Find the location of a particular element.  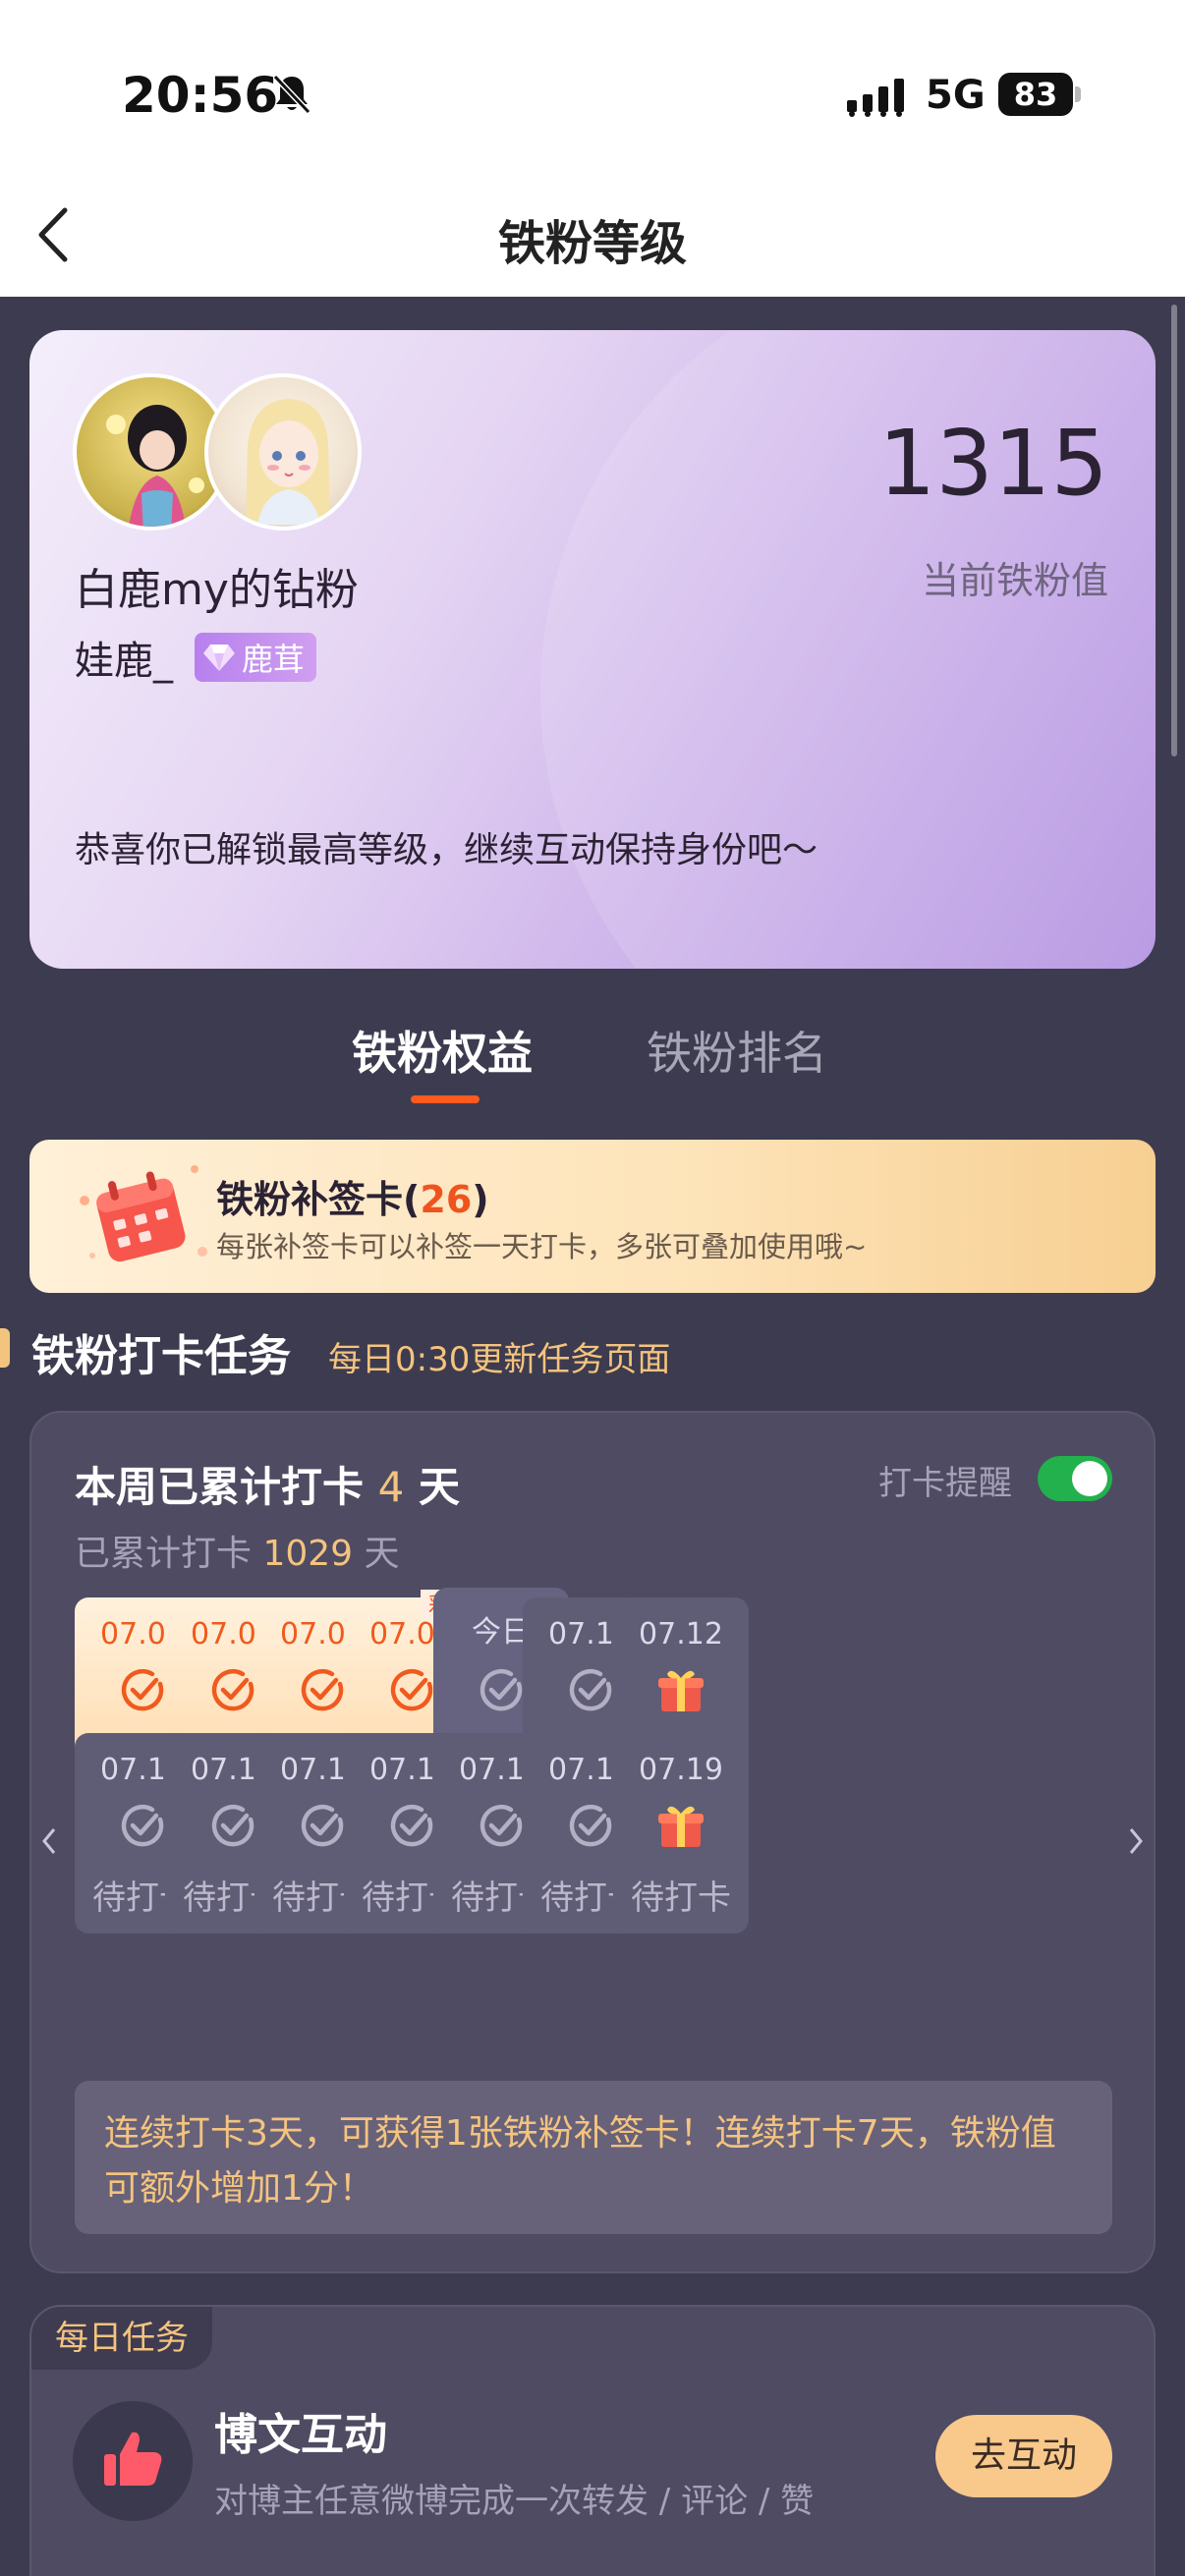

congrats-message: 恭喜你已解锁最高等级，继续互动保持身份吧～ is located at coordinates (447, 850).